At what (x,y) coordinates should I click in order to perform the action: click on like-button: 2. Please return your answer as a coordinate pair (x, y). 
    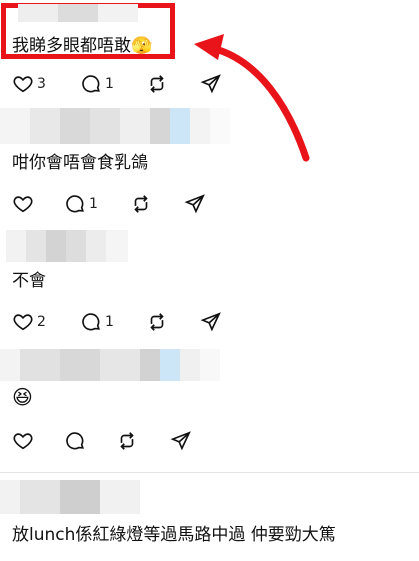
    Looking at the image, I should click on (29, 322).